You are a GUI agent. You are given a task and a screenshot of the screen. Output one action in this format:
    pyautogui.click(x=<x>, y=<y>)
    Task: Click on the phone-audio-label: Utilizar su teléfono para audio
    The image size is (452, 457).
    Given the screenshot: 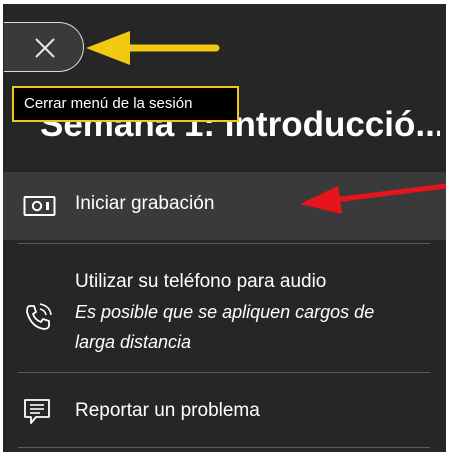 What is the action you would take?
    pyautogui.click(x=201, y=281)
    